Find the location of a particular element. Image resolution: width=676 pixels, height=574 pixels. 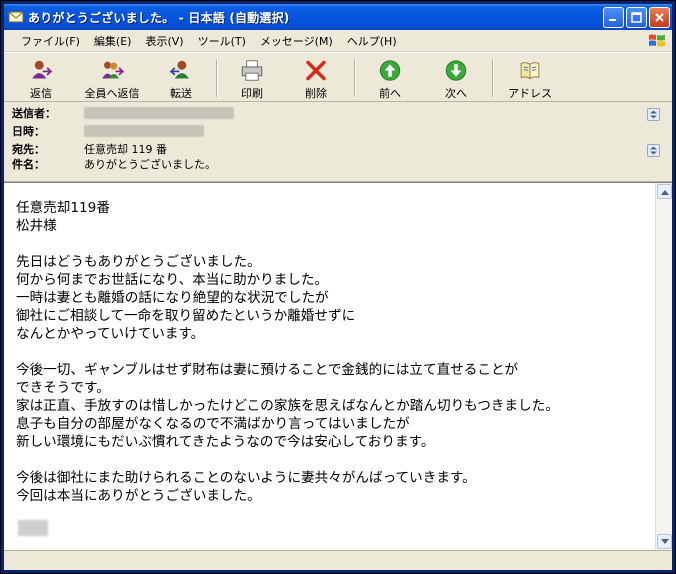

signature-redacted is located at coordinates (33, 528).